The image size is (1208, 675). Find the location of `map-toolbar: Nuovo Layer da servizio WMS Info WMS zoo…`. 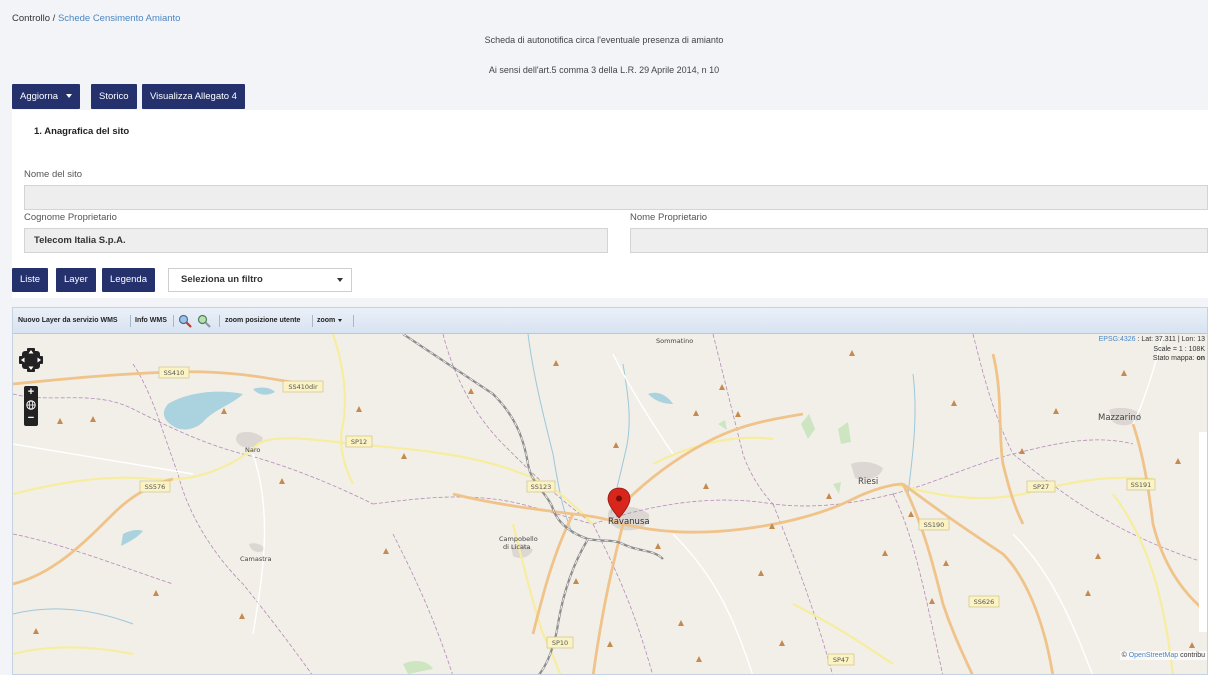

map-toolbar: Nuovo Layer da servizio WMS Info WMS zoo… is located at coordinates (610, 321).